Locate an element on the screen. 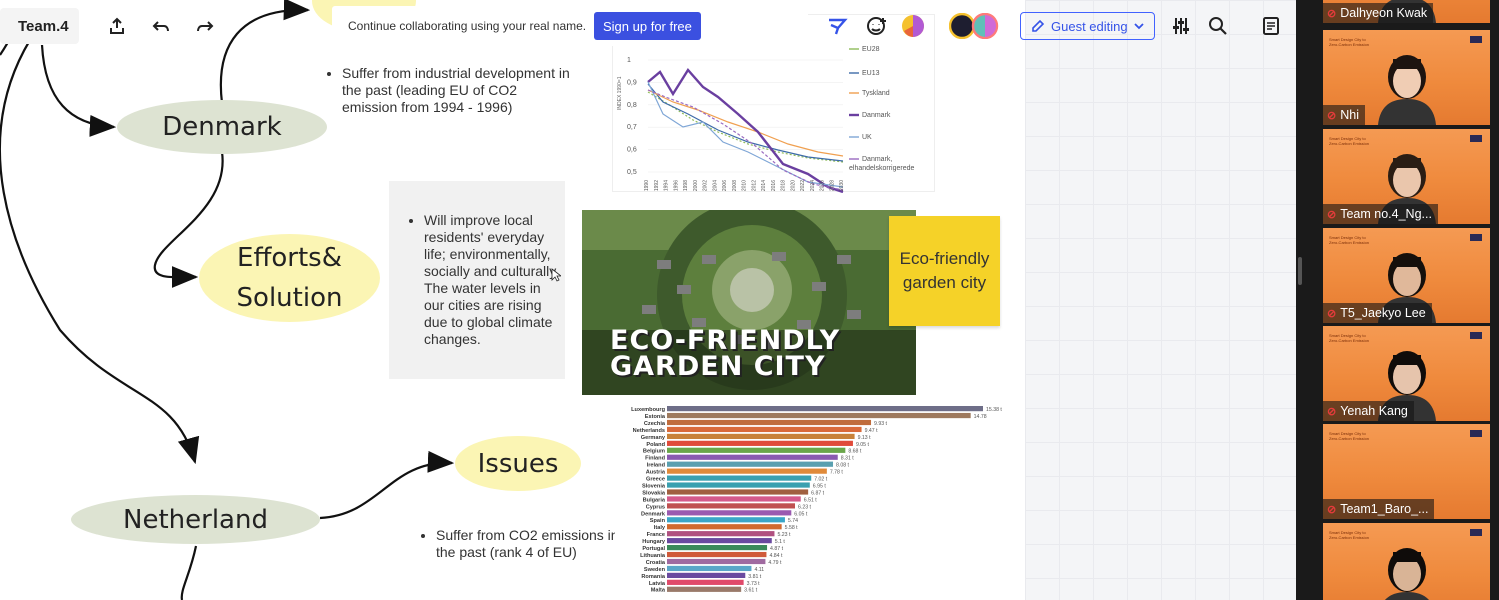 This screenshot has width=1499, height=600. timer-button is located at coordinates (877, 26).